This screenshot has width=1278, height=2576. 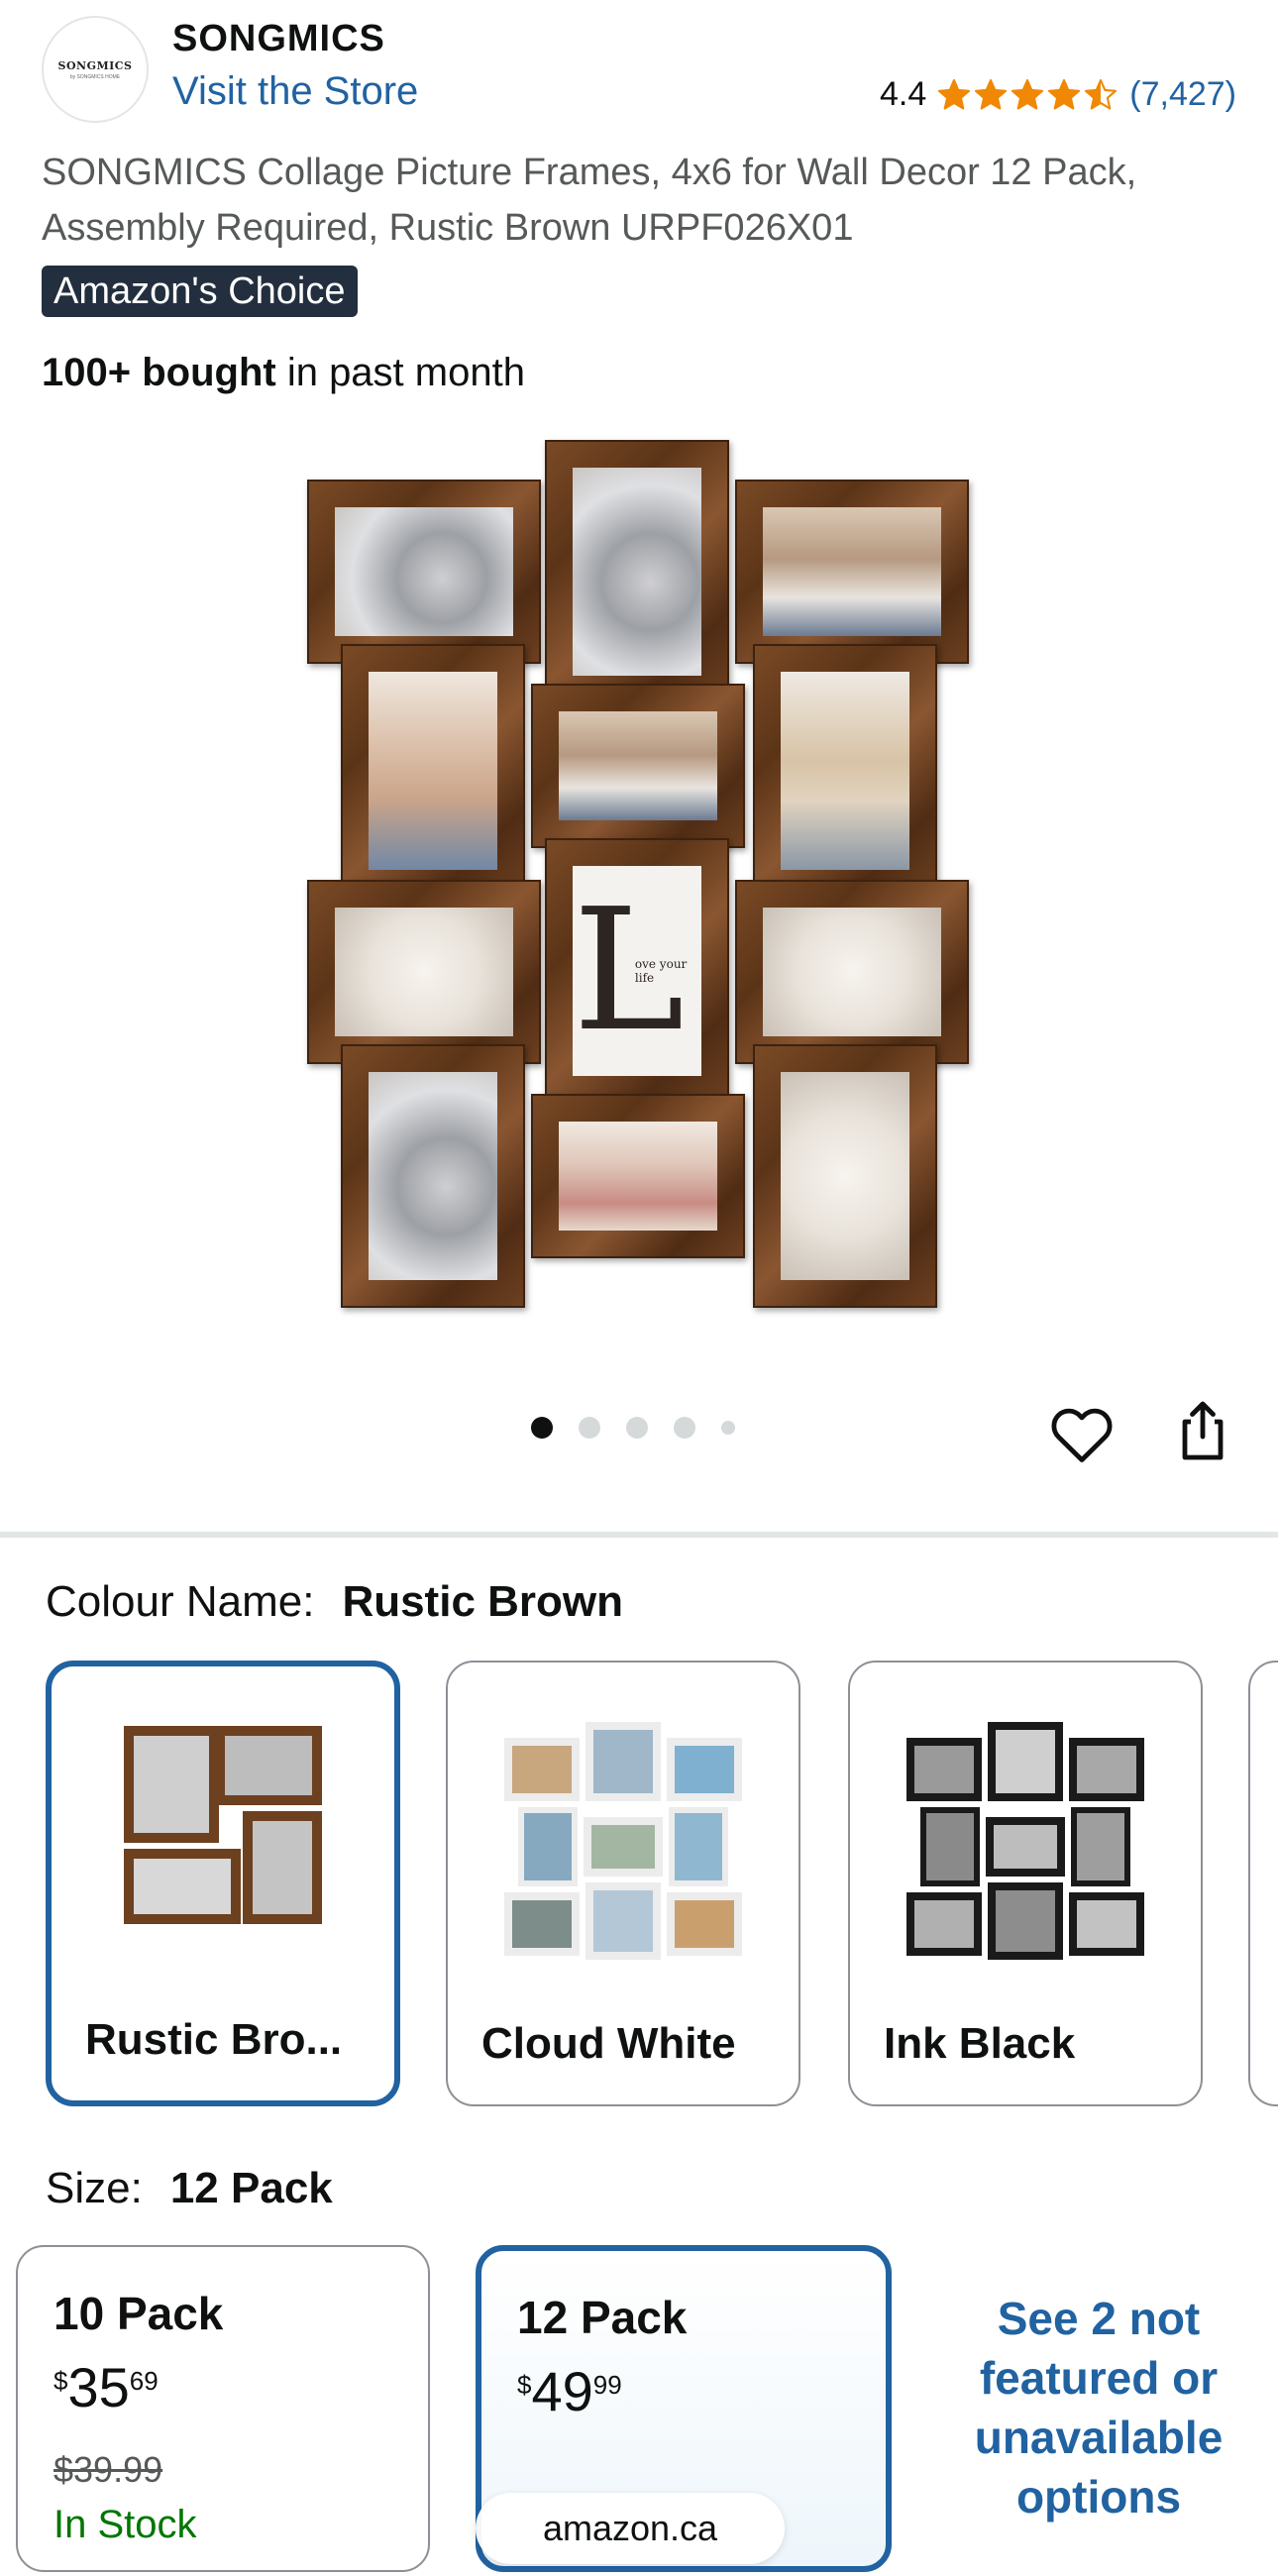 I want to click on colour-option-label: Ink Black, so click(x=980, y=2043).